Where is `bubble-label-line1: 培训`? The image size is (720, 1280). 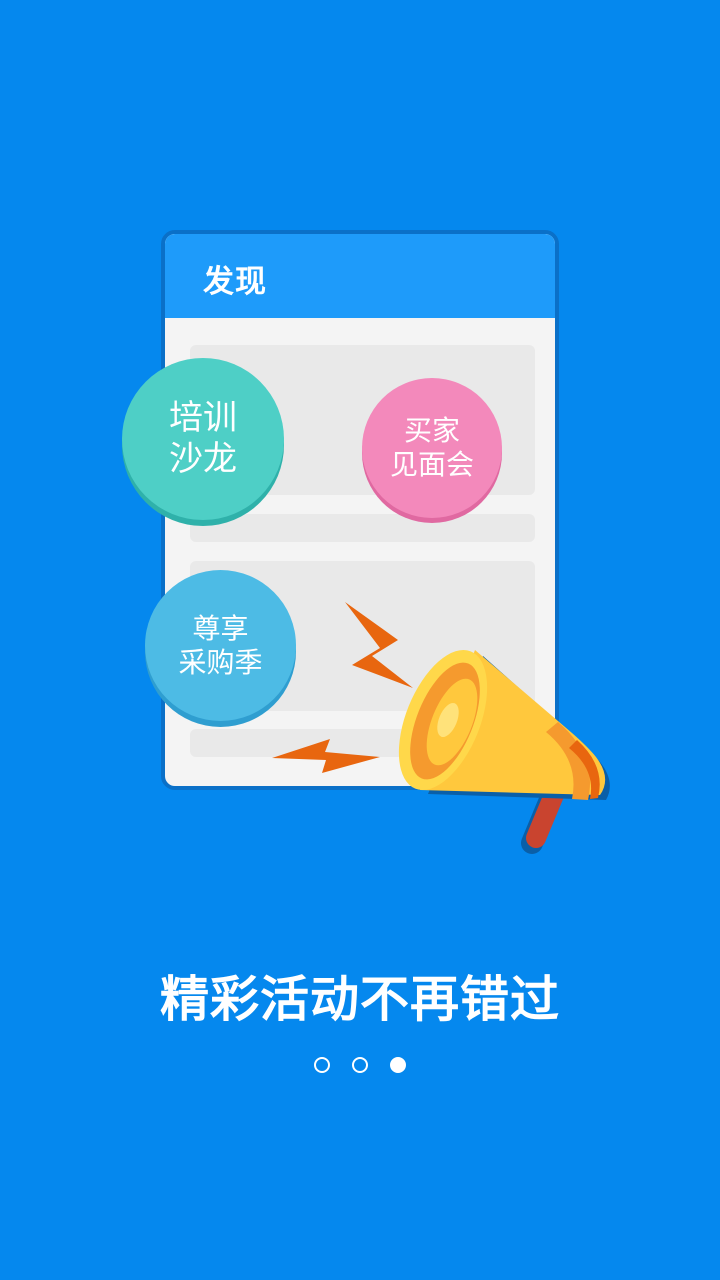
bubble-label-line1: 培训 is located at coordinates (203, 418).